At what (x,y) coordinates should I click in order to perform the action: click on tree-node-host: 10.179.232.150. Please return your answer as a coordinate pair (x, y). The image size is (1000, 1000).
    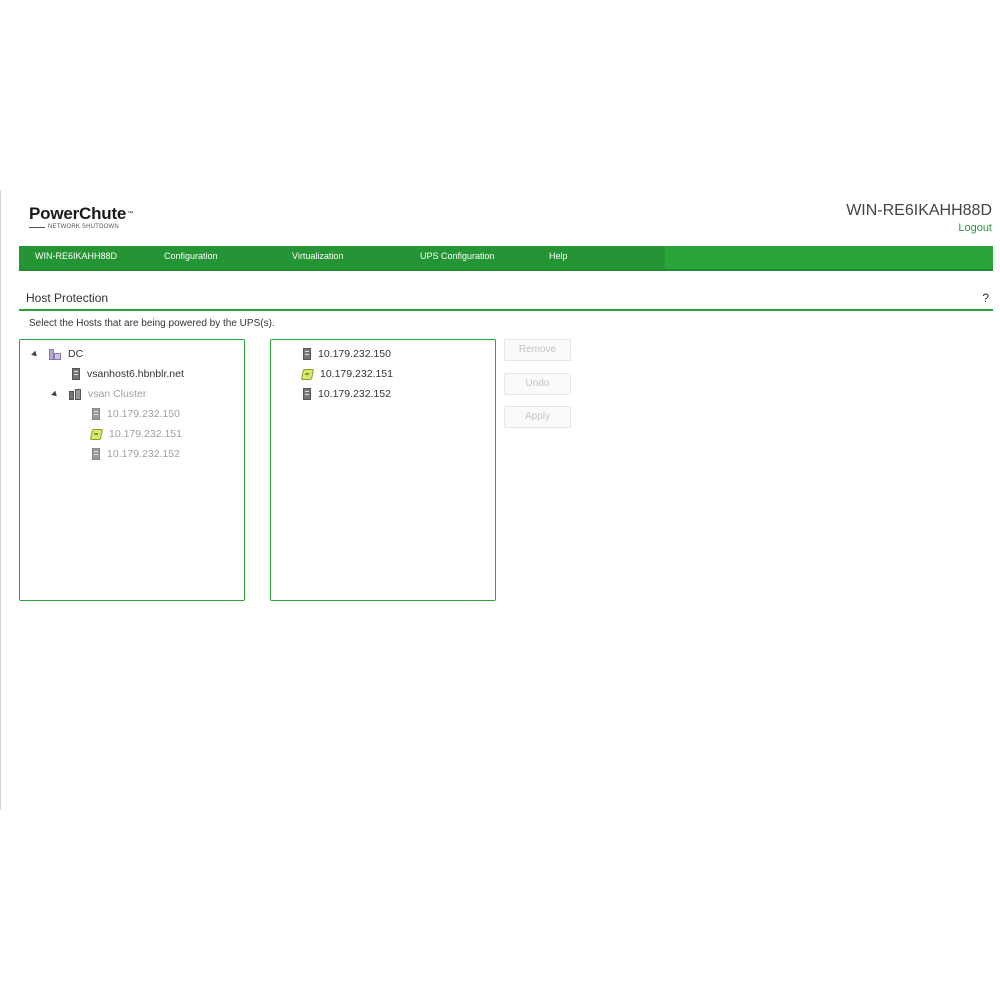
    Looking at the image, I should click on (136, 414).